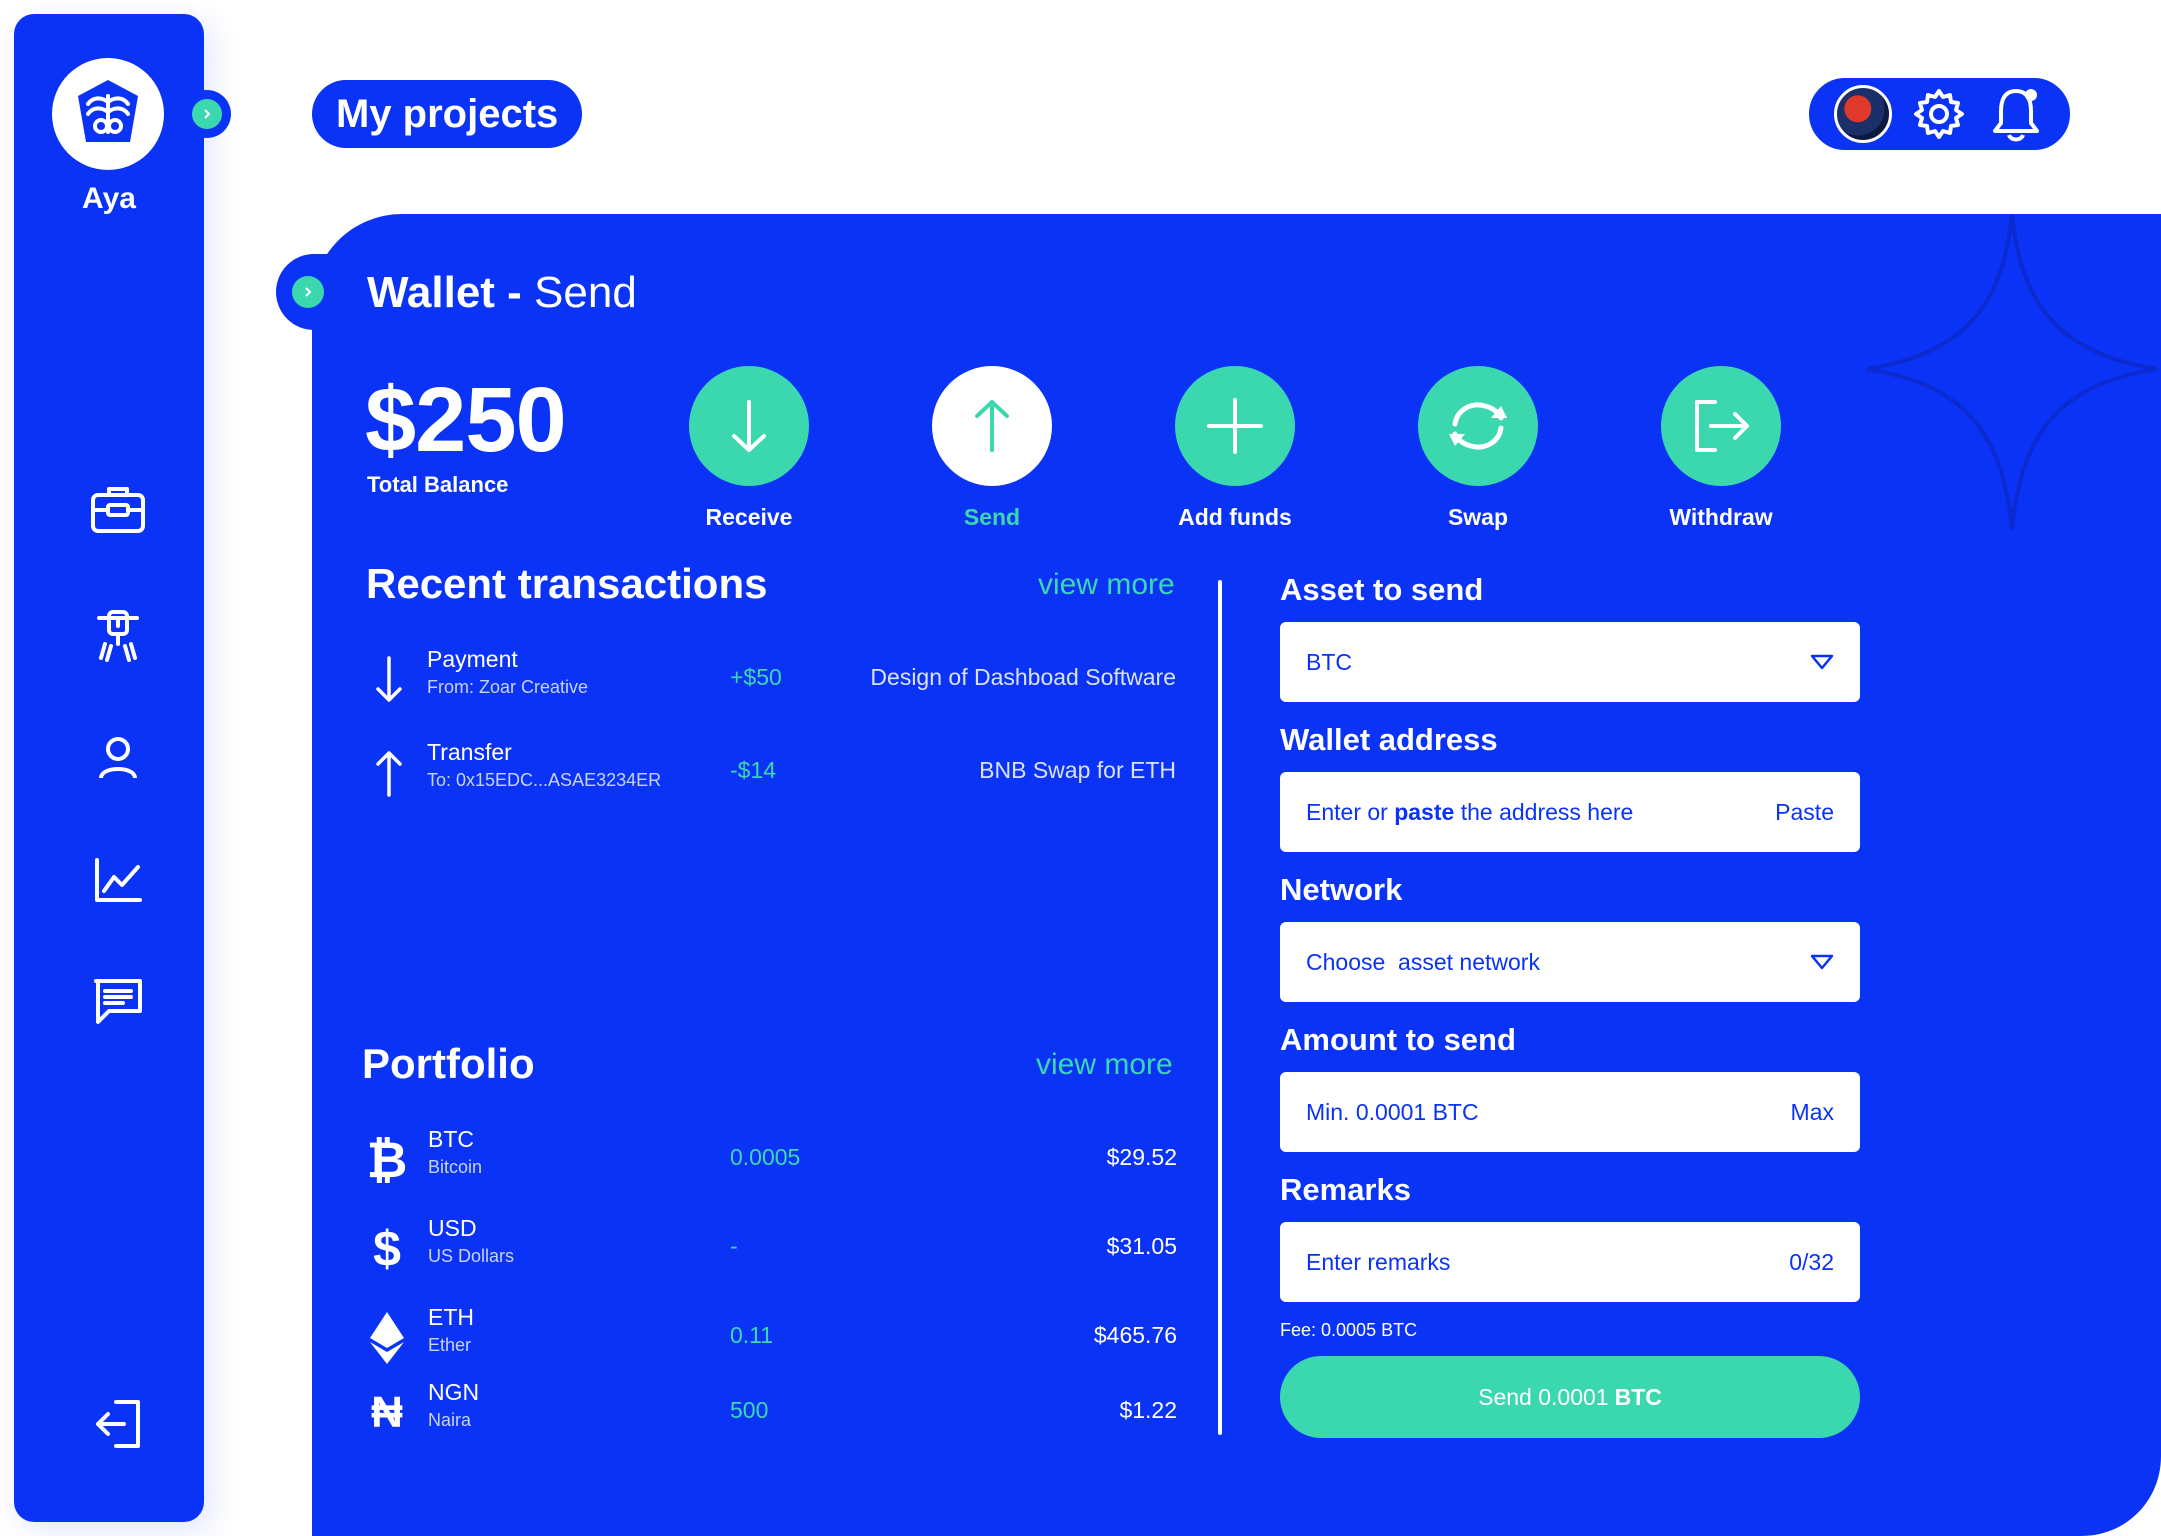 The image size is (2161, 1536). I want to click on send-button-unit: BTC, so click(1638, 1396).